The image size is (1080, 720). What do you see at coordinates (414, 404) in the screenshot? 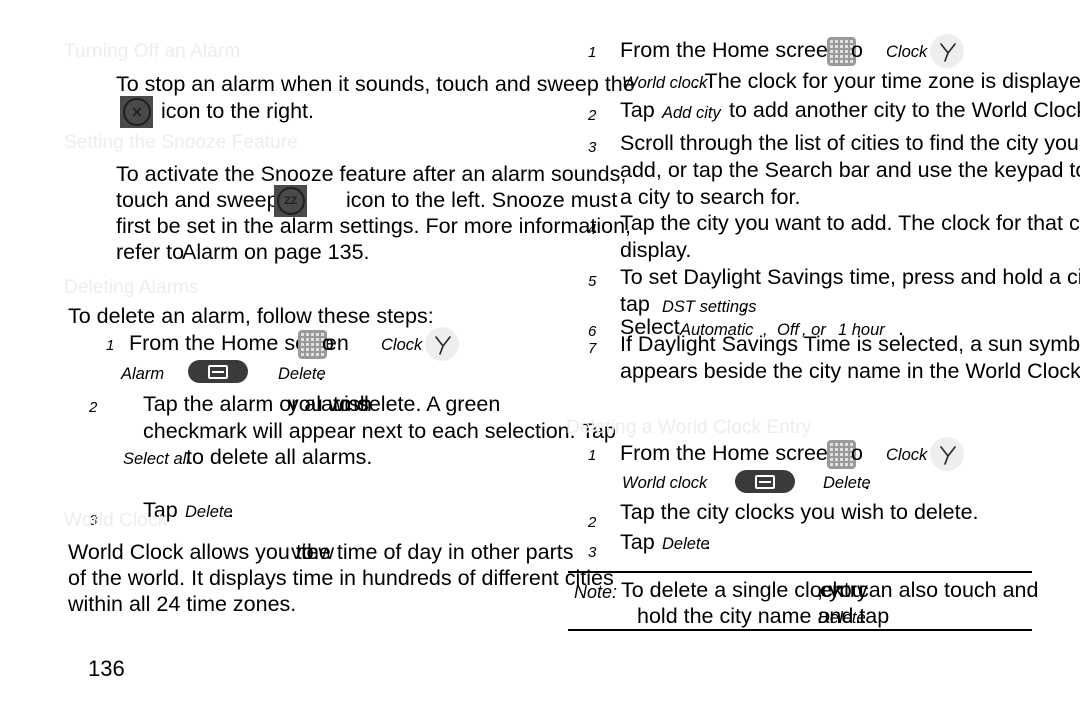
I see `deleting-alarms-step-2-line-1c: to delete. A green` at bounding box center [414, 404].